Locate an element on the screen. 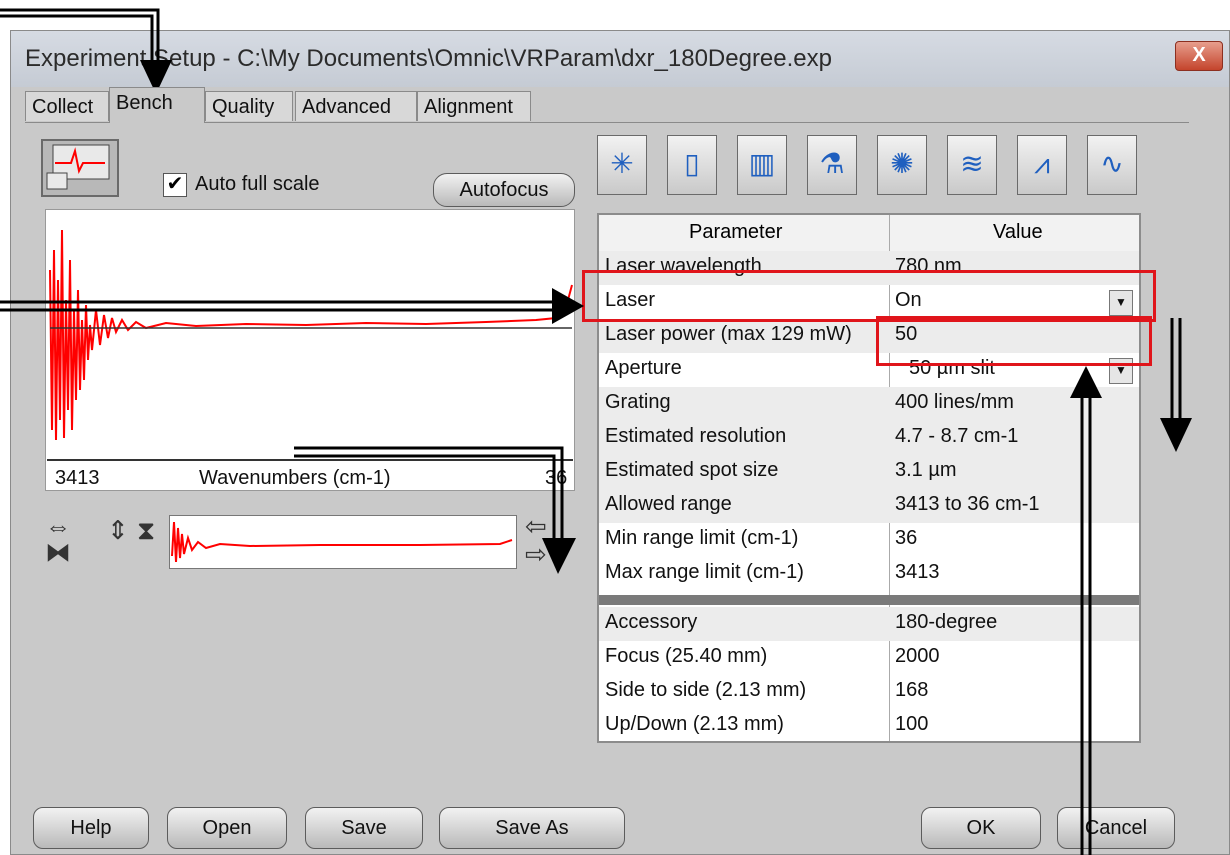  arrowhead-scroll is located at coordinates (559, 556).